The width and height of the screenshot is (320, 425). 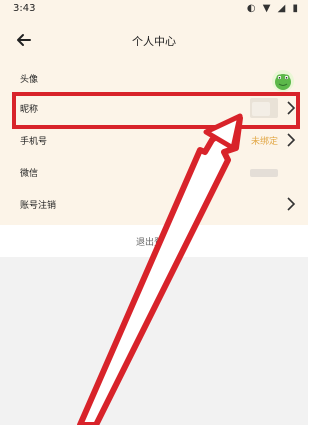 I want to click on status-icons: ◐ ▼ ◢ ▮, so click(x=273, y=8).